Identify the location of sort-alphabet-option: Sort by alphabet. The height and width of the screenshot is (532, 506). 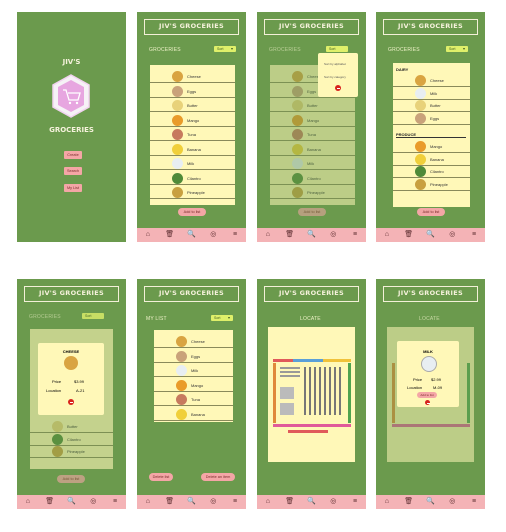
(335, 64).